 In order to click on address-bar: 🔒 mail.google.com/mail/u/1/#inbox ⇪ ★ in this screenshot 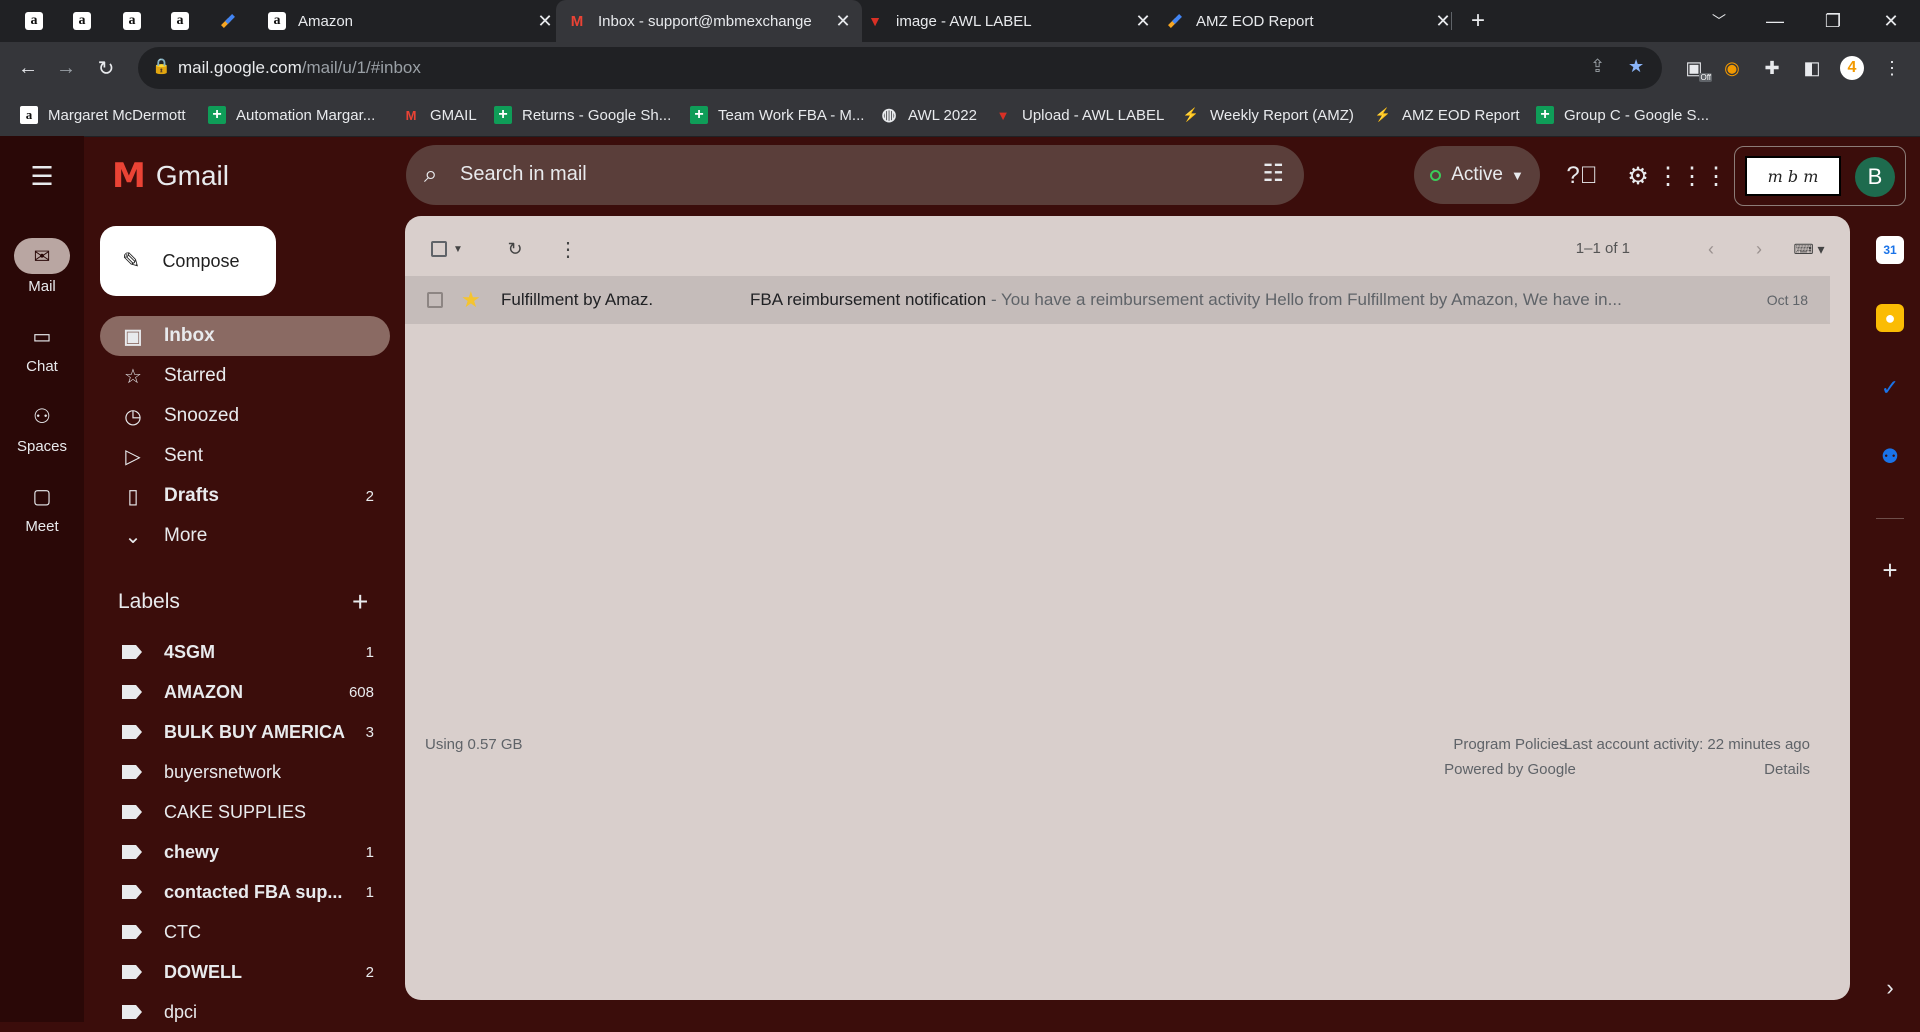, I will do `click(900, 68)`.